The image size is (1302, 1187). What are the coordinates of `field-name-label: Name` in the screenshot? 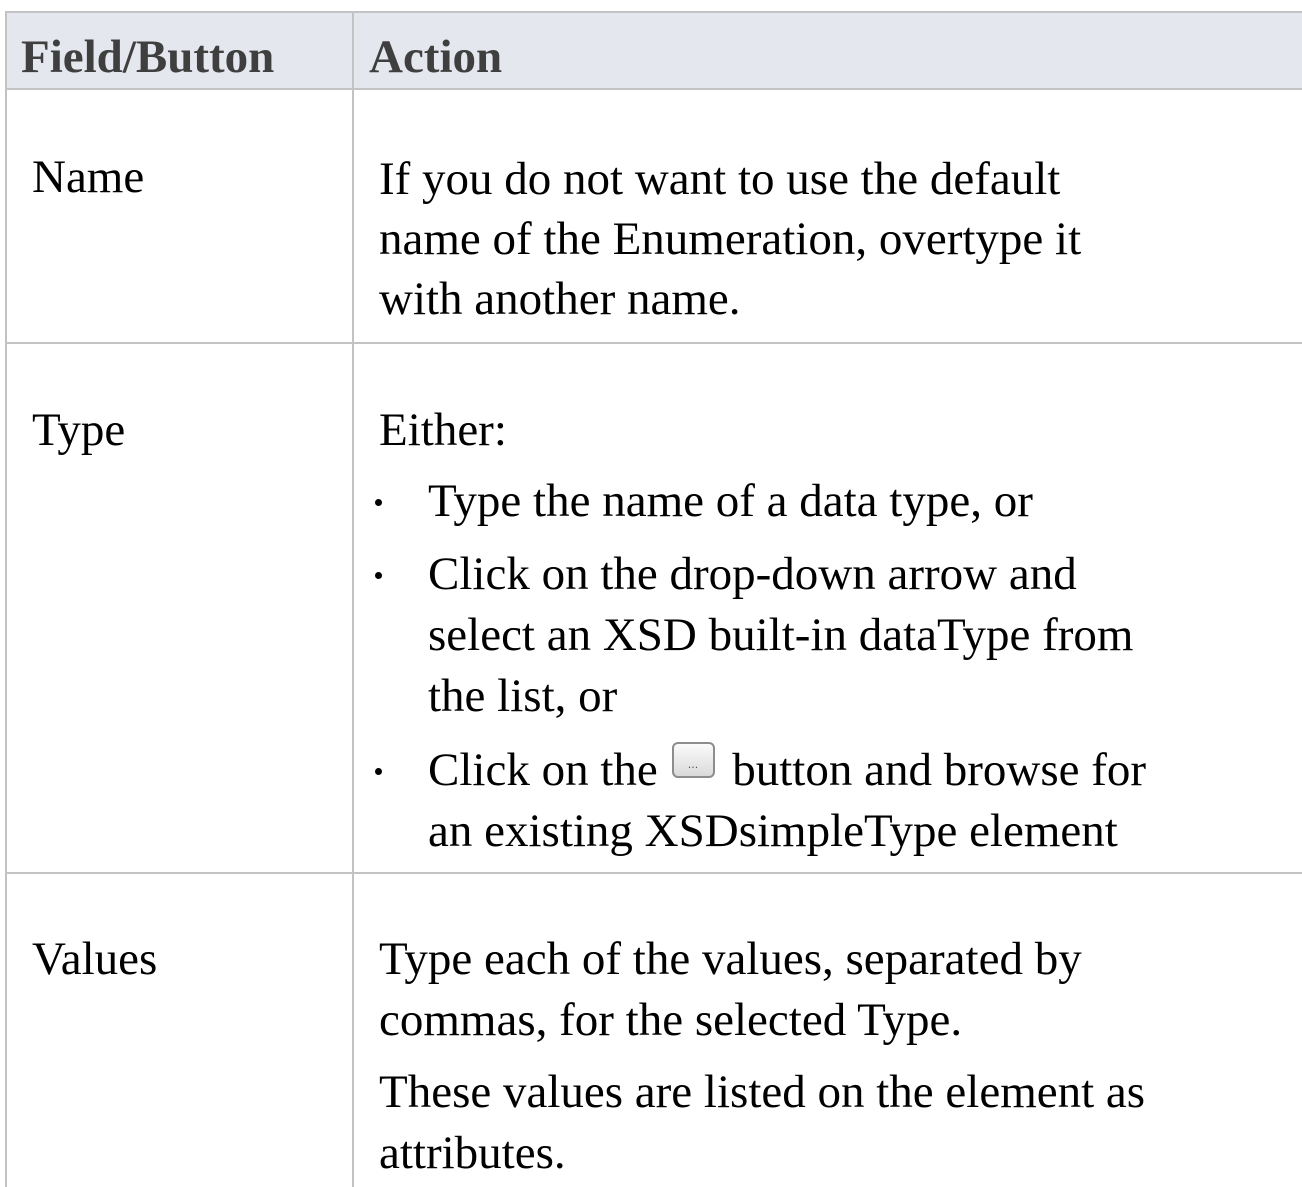 It's located at (88, 177).